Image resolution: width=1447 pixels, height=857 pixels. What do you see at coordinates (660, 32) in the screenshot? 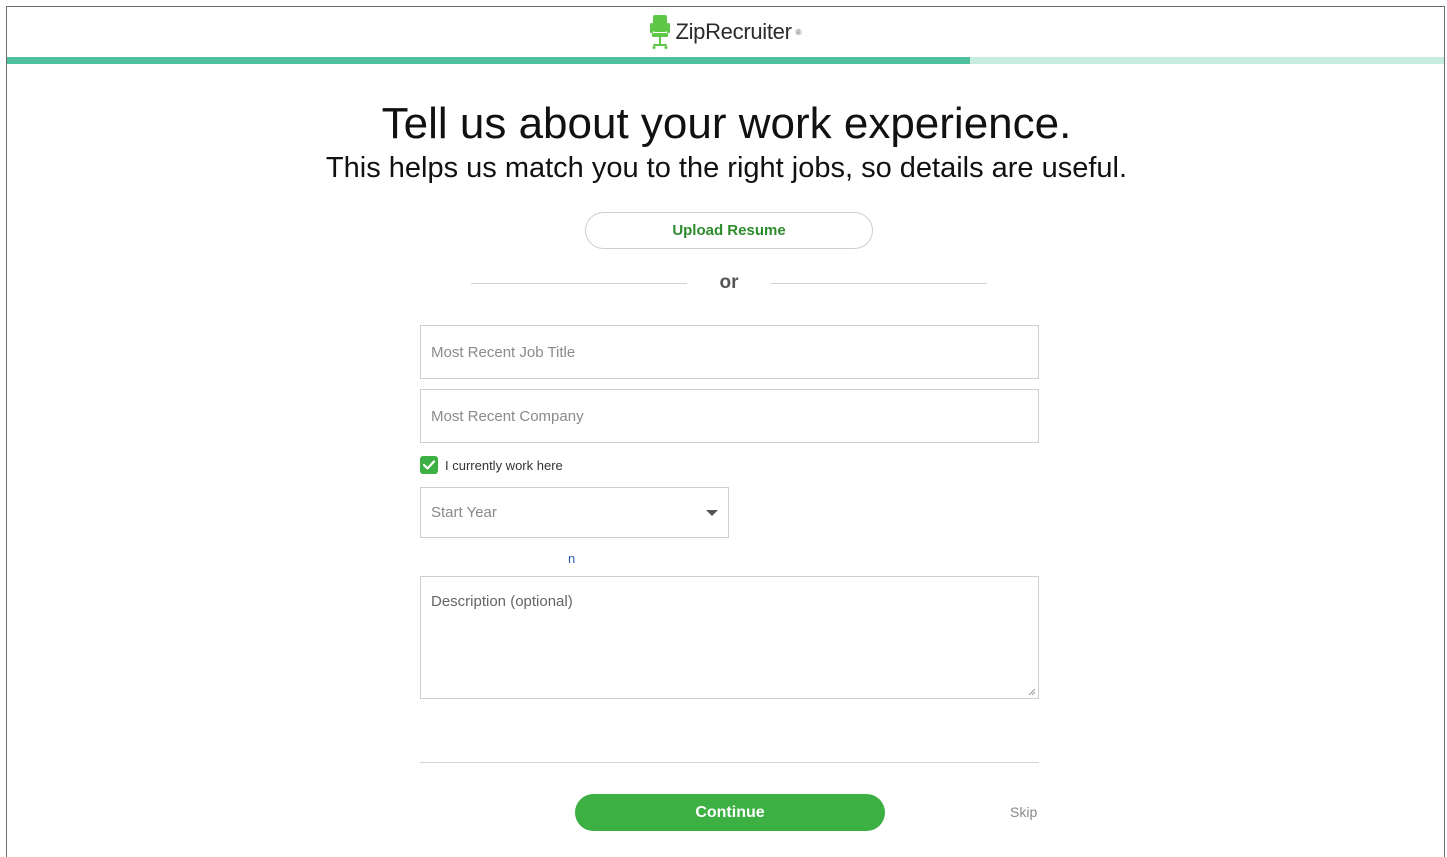
I see `chair-icon` at bounding box center [660, 32].